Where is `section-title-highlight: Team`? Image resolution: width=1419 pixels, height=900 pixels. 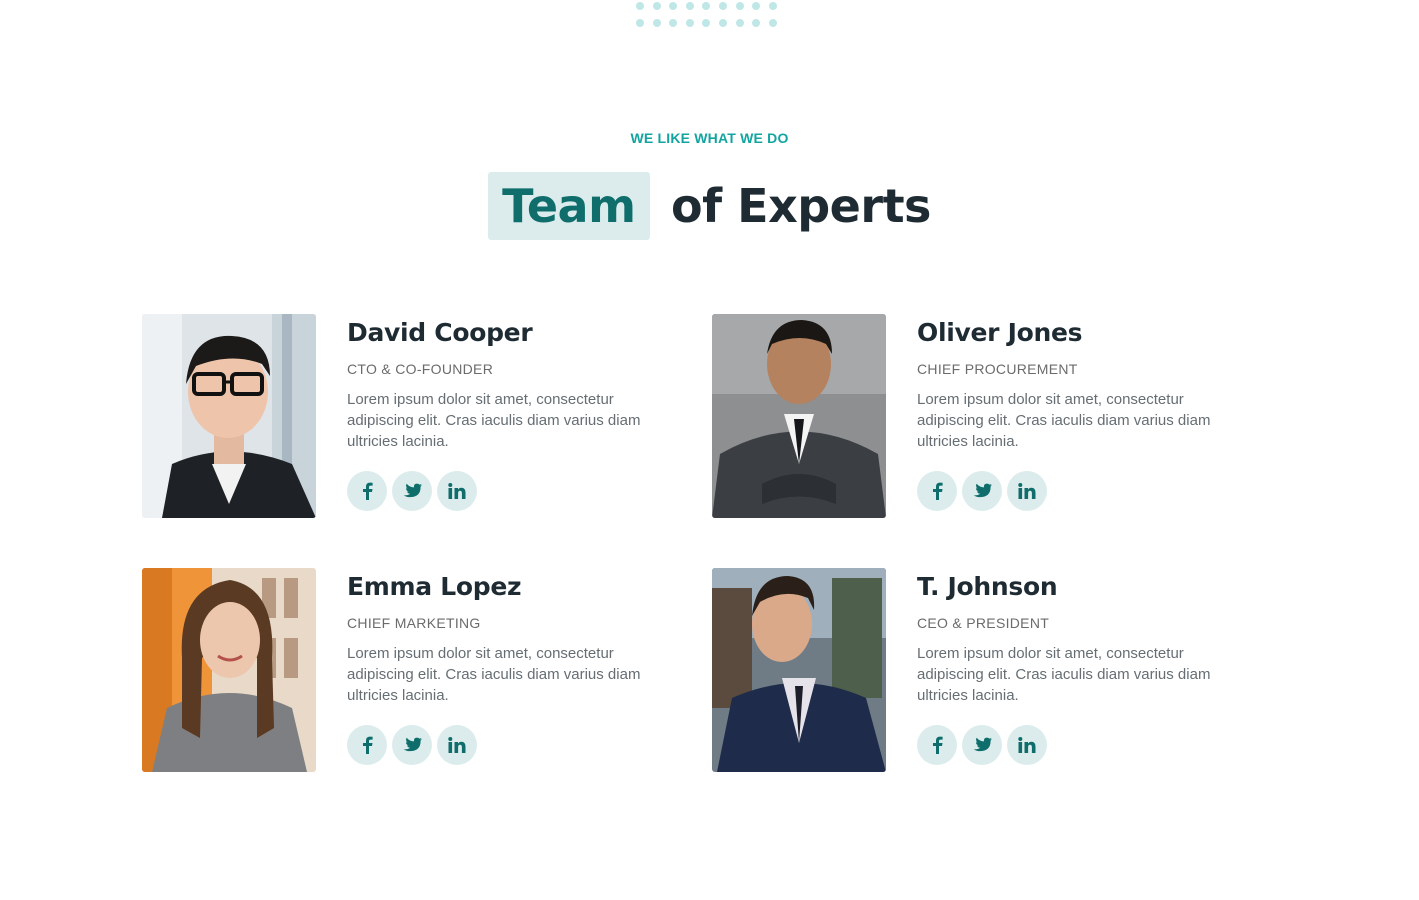 section-title-highlight: Team is located at coordinates (569, 206).